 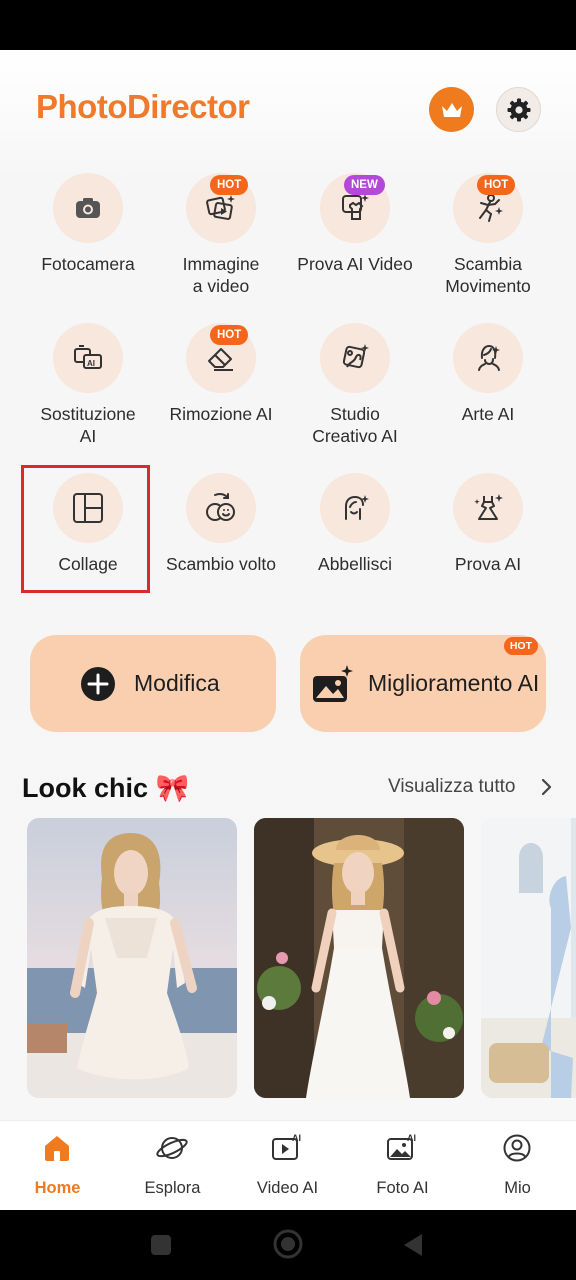 I want to click on plus-circle-icon, so click(x=98, y=683).